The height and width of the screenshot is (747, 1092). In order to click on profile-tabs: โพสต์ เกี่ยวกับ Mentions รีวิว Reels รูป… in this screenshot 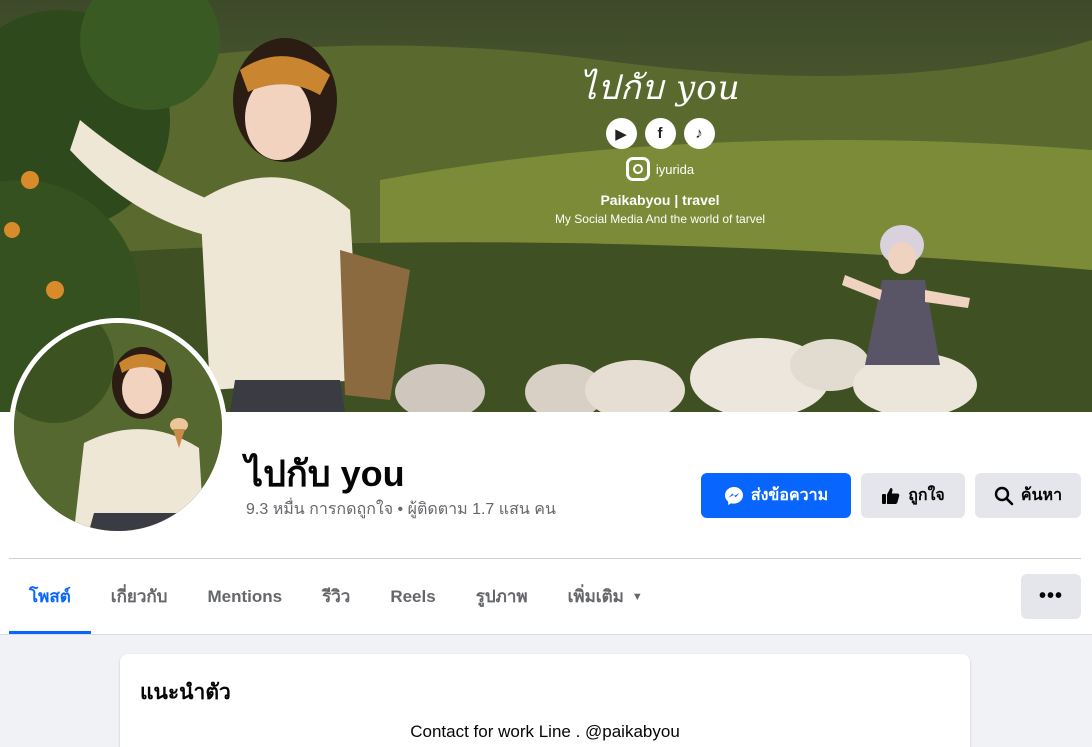, I will do `click(336, 596)`.